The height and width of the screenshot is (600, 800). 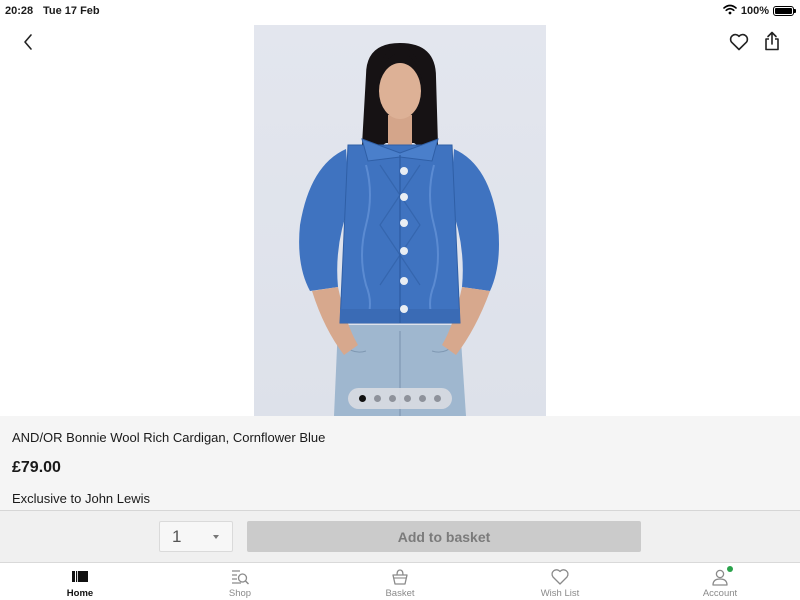 I want to click on add-to-wishlist-button, so click(x=739, y=42).